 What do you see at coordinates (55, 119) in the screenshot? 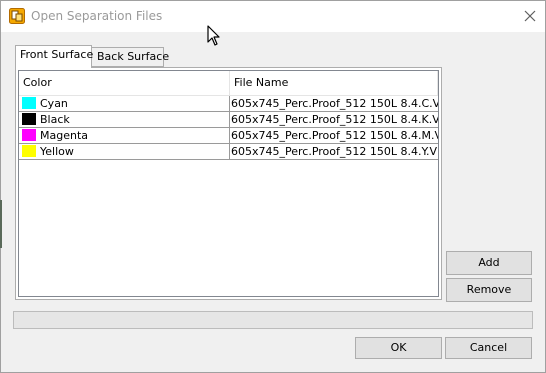
I see `color-name: Black` at bounding box center [55, 119].